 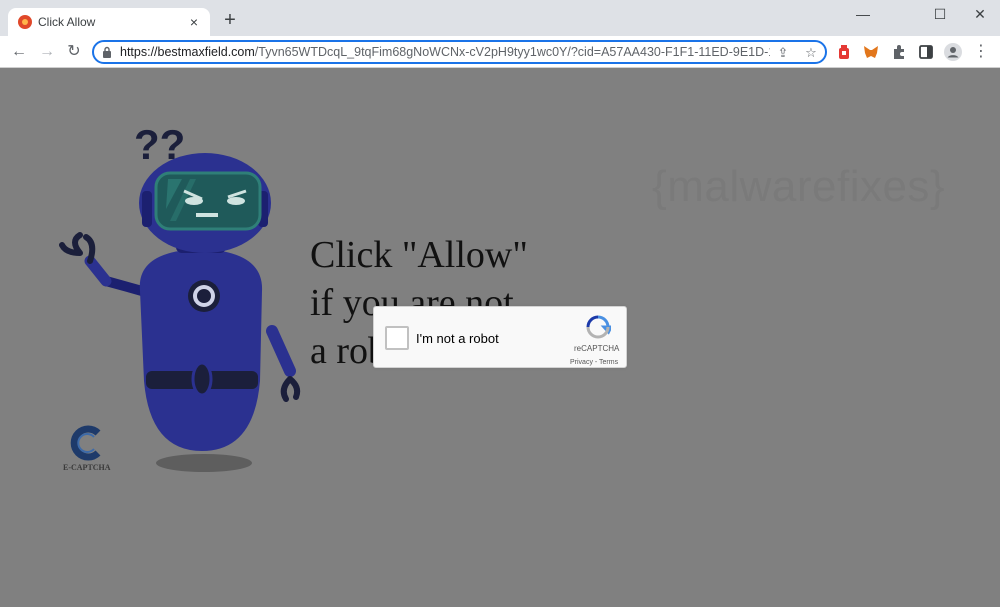 What do you see at coordinates (457, 338) in the screenshot?
I see `recaptcha-label: I'm not a robot` at bounding box center [457, 338].